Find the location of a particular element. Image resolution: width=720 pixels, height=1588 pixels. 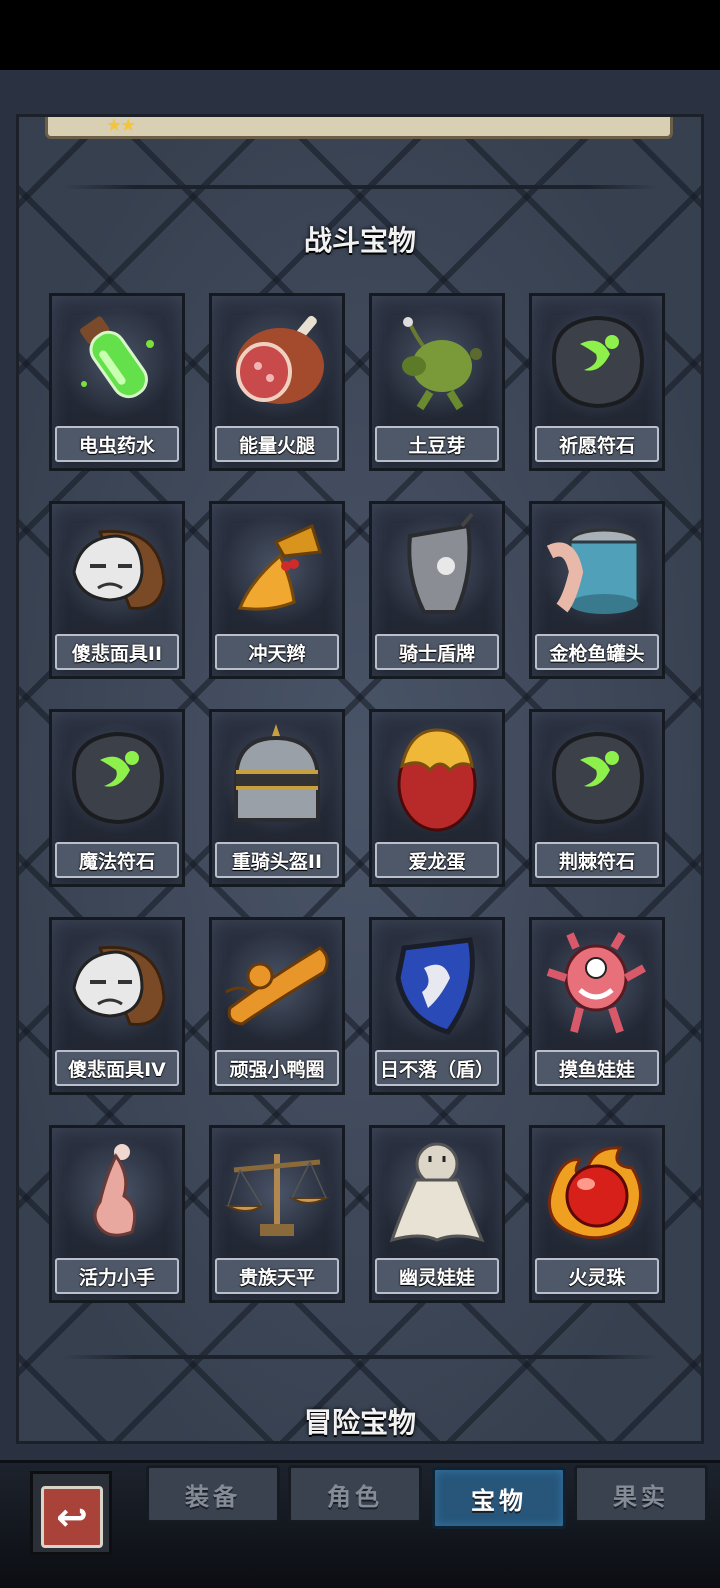

treasure-name: 荆棘符石 is located at coordinates (597, 860).